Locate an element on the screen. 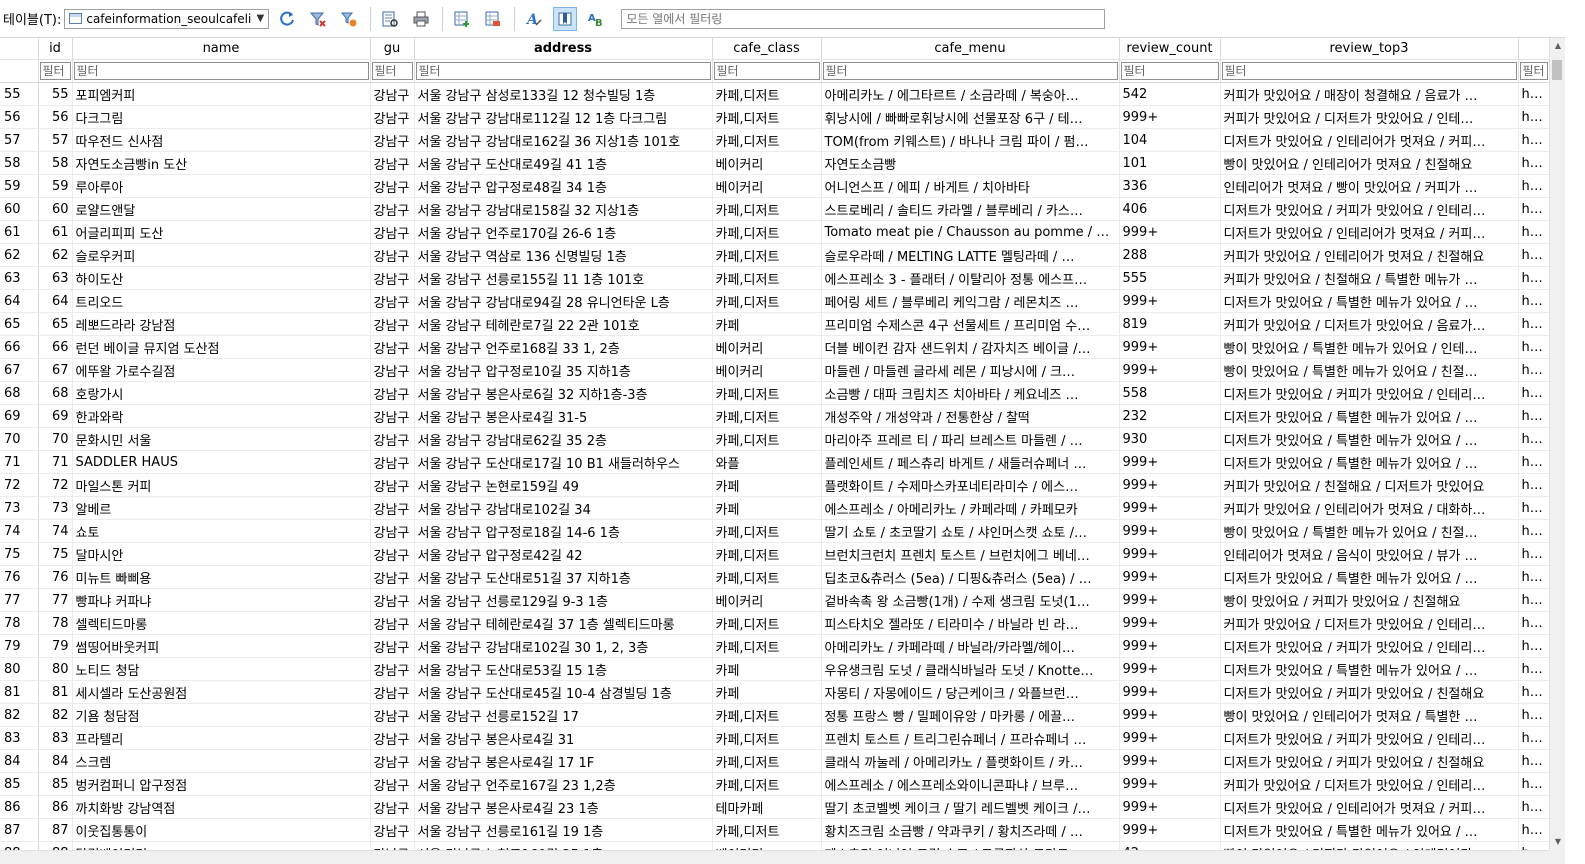 The height and width of the screenshot is (864, 1585). cell-name: 호랑가시 is located at coordinates (221, 393).